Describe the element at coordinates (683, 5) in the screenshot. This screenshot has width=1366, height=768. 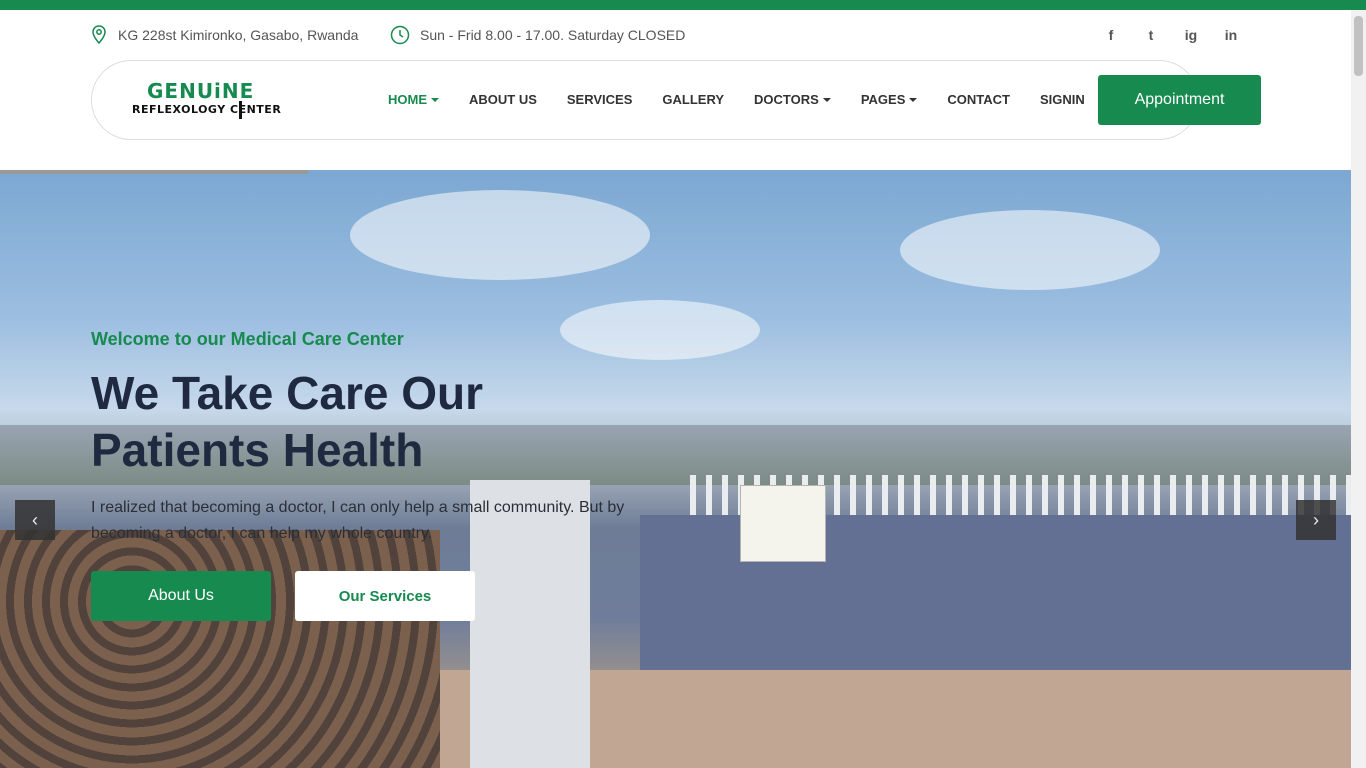
I see `top-accent-bar` at that location.